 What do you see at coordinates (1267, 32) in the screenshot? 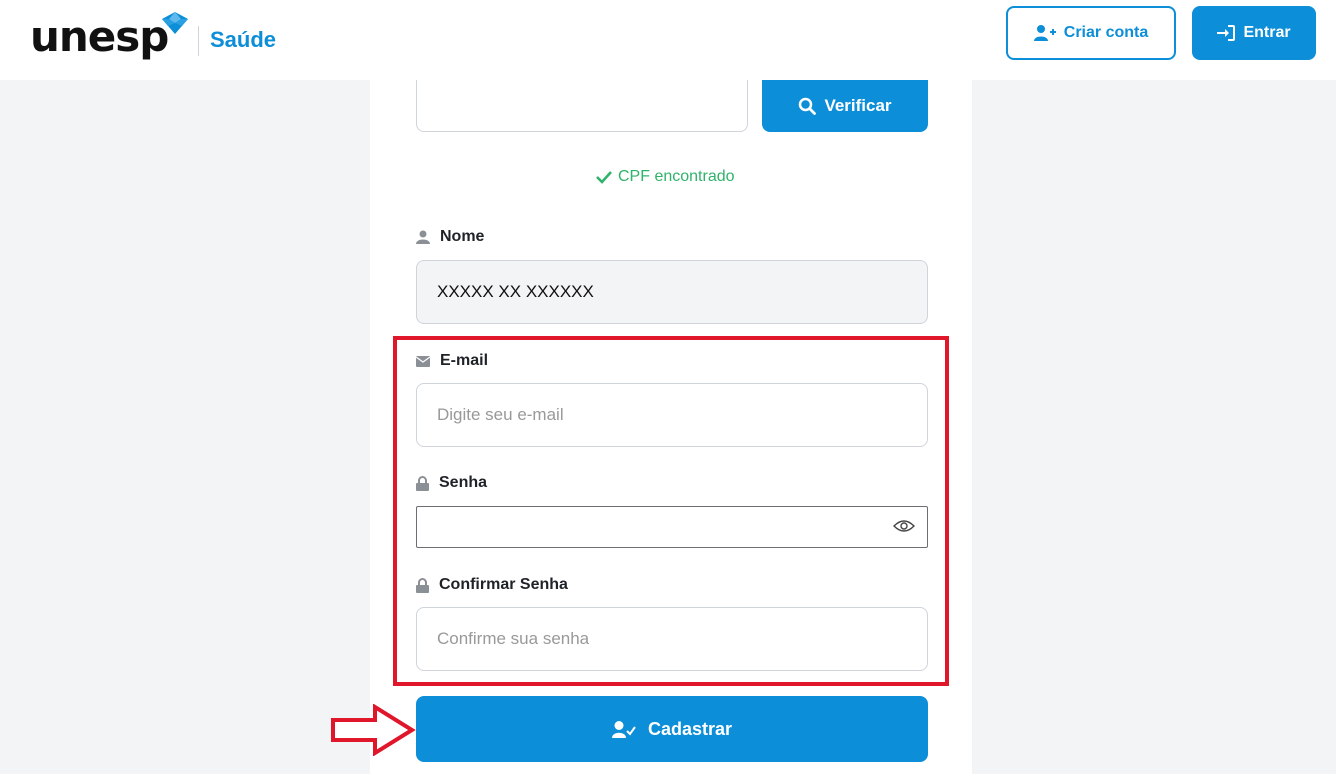
I see `login-label: Entrar` at bounding box center [1267, 32].